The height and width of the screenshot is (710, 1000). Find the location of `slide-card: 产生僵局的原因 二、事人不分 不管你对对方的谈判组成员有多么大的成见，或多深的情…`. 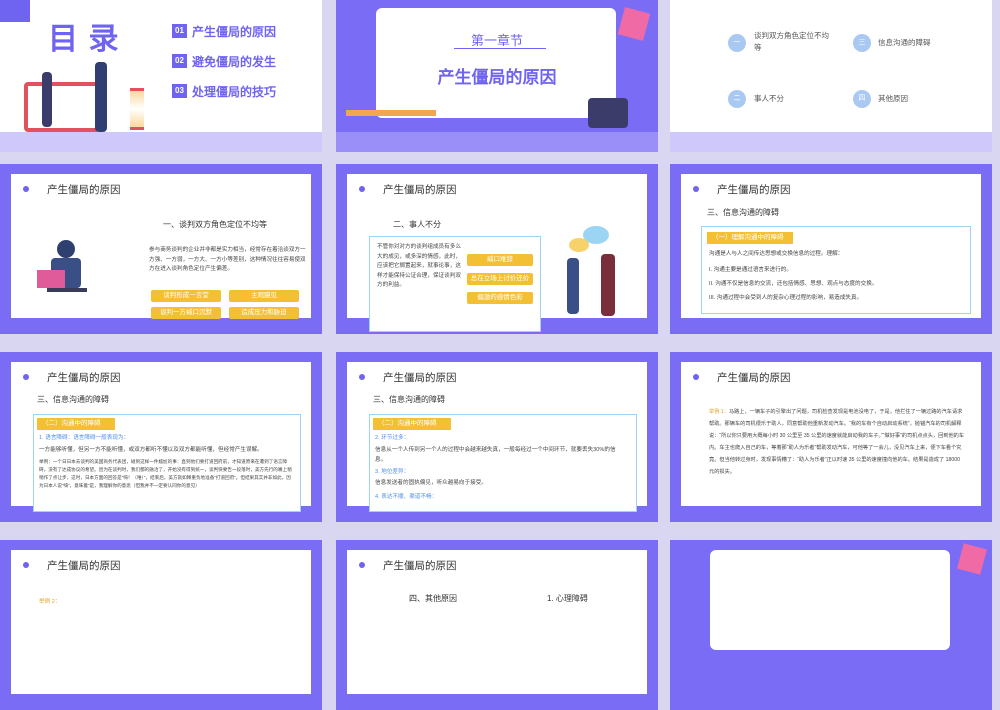

slide-card: 产生僵局的原因 二、事人不分 不管你对对方的谈判组成员有多么大的成见，或多深的情… is located at coordinates (497, 253).